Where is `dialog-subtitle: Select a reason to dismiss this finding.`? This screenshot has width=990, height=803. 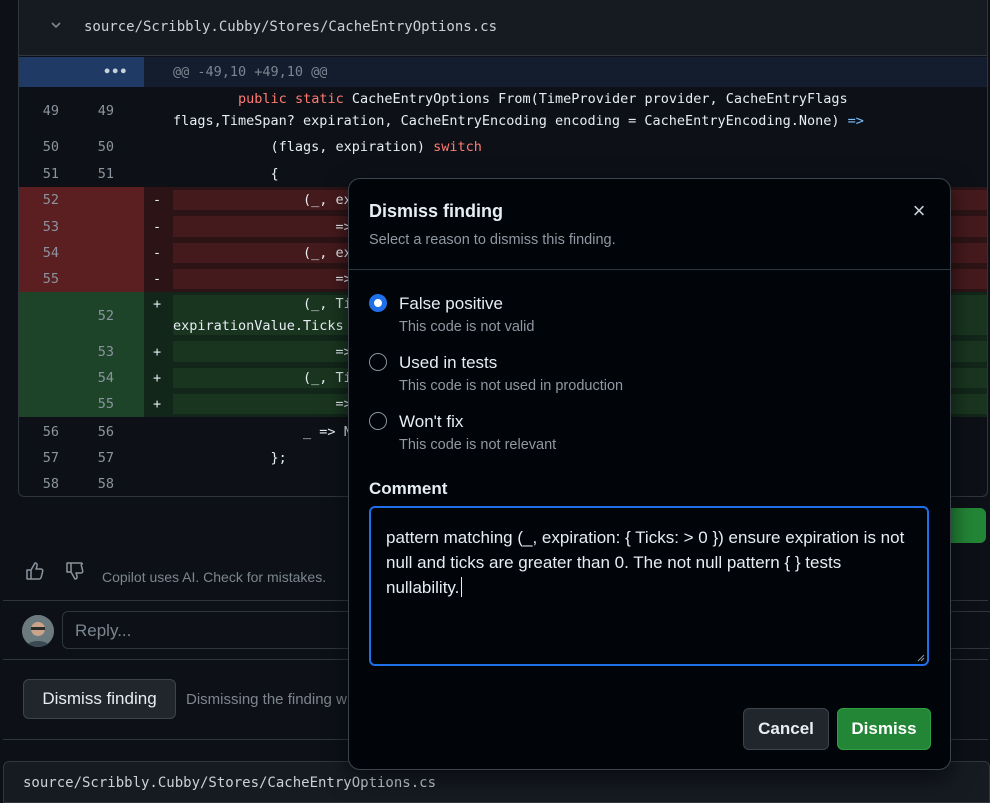
dialog-subtitle: Select a reason to dismiss this finding. is located at coordinates (492, 240).